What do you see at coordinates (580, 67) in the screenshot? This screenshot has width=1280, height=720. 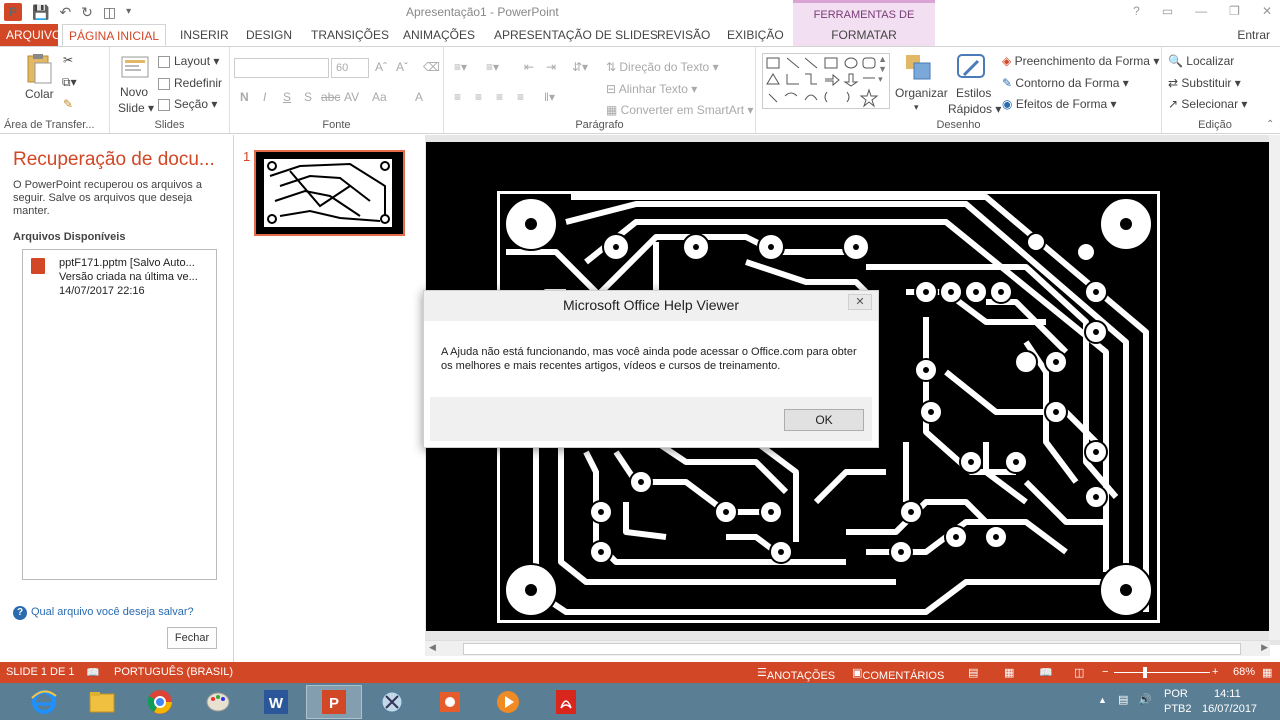 I see `line-spacing-icon: ⇵▾` at bounding box center [580, 67].